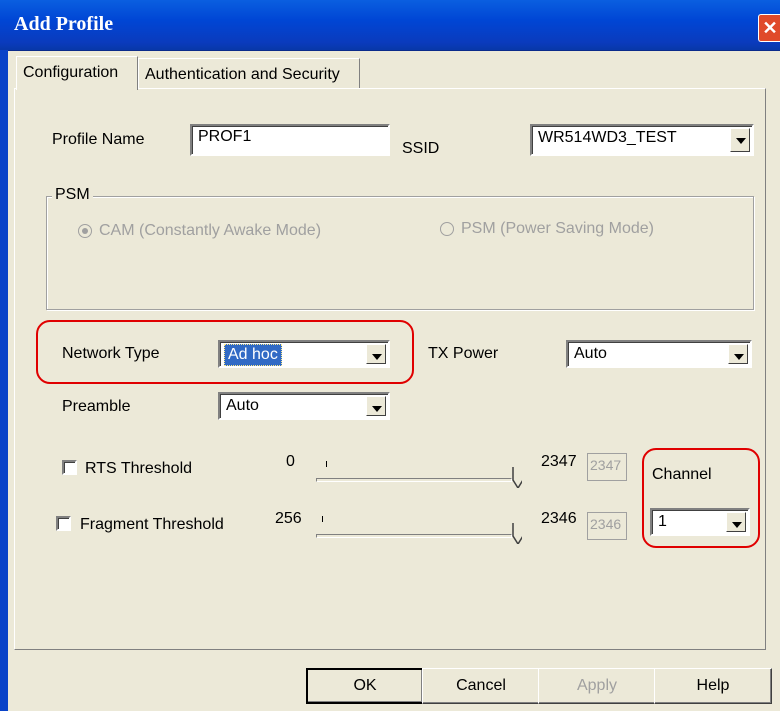 Image resolution: width=780 pixels, height=711 pixels. I want to click on window-frame-left, so click(4, 380).